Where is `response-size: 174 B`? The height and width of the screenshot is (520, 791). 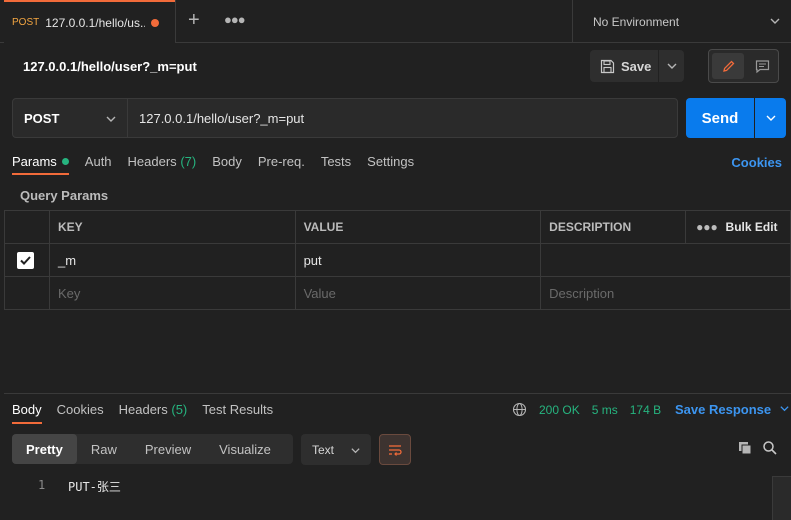 response-size: 174 B is located at coordinates (645, 410).